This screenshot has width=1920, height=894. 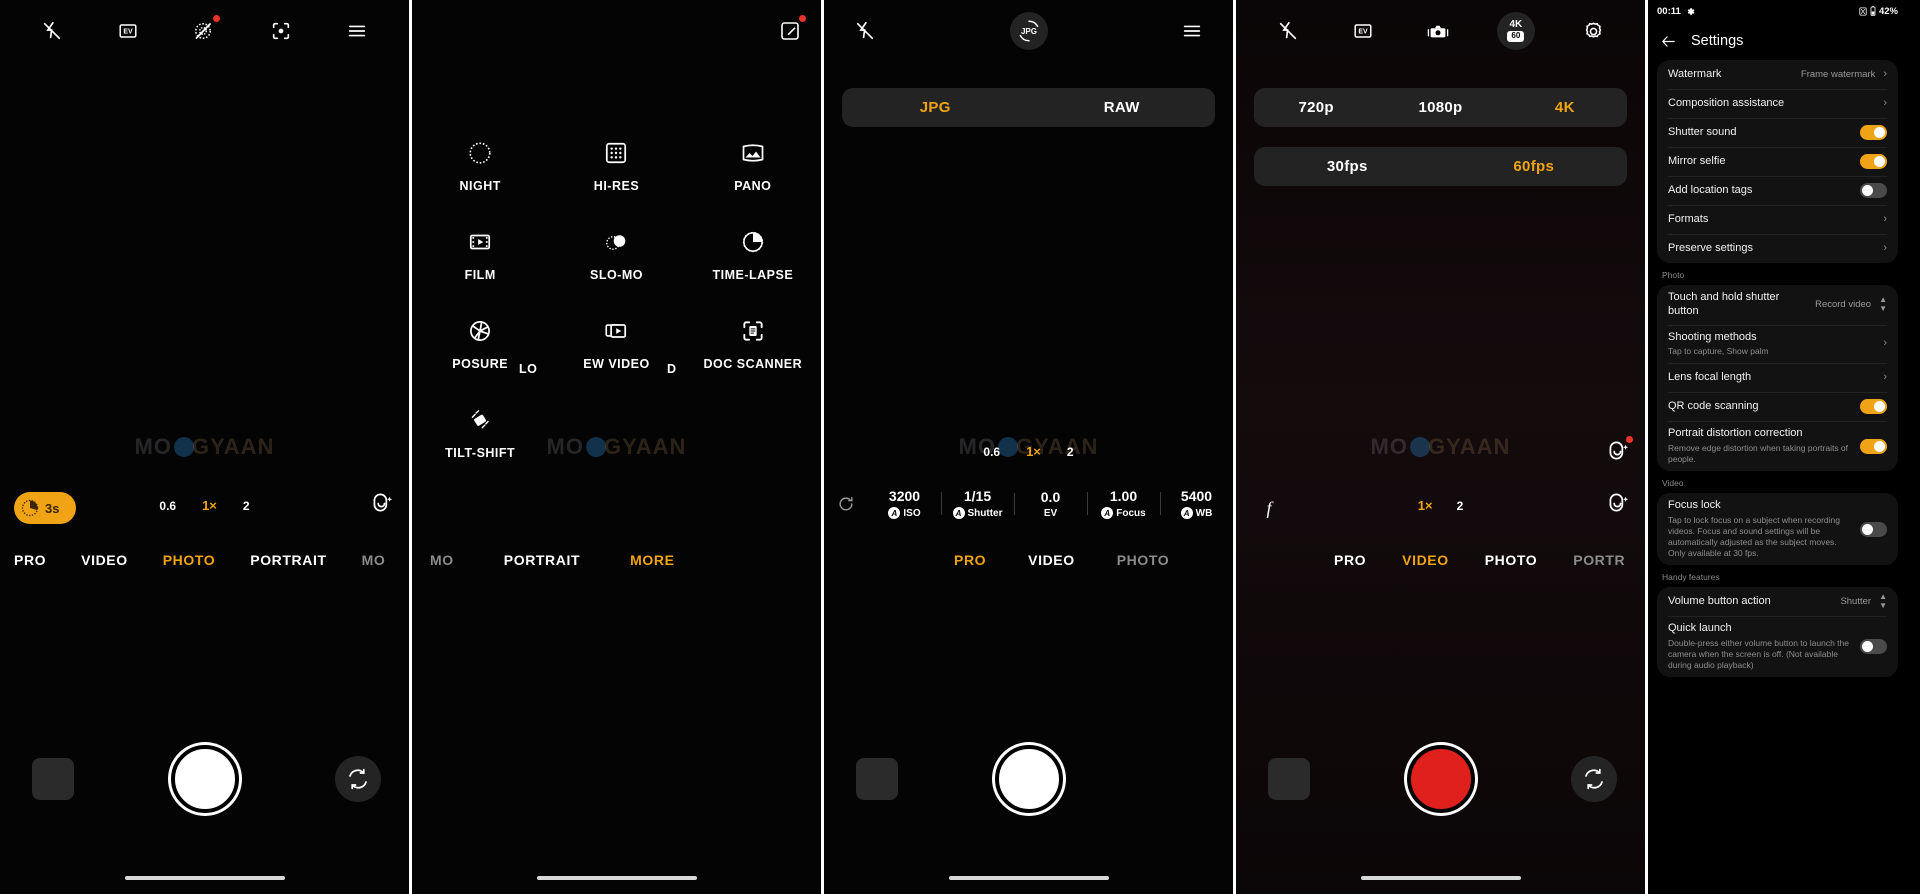 I want to click on more-mode-pano: PANO, so click(x=753, y=166).